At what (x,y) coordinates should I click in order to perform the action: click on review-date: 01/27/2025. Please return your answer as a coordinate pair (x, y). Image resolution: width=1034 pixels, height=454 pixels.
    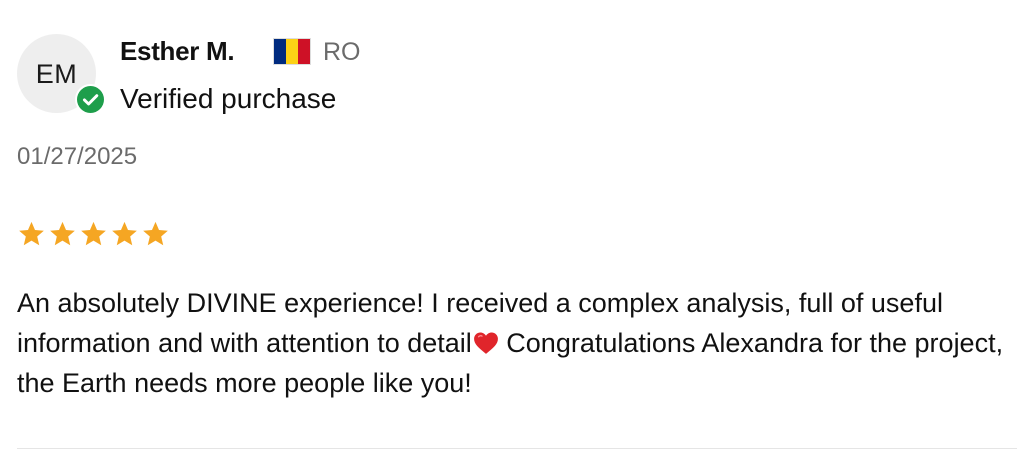
    Looking at the image, I should click on (77, 156).